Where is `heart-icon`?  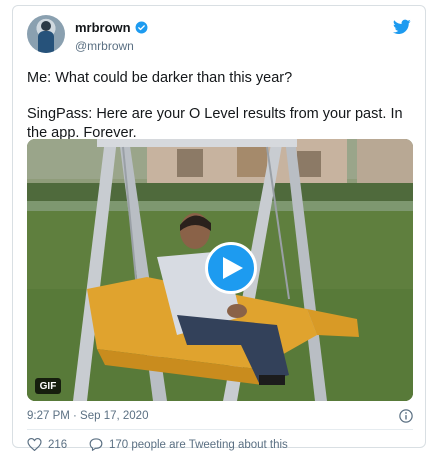 heart-icon is located at coordinates (34, 444).